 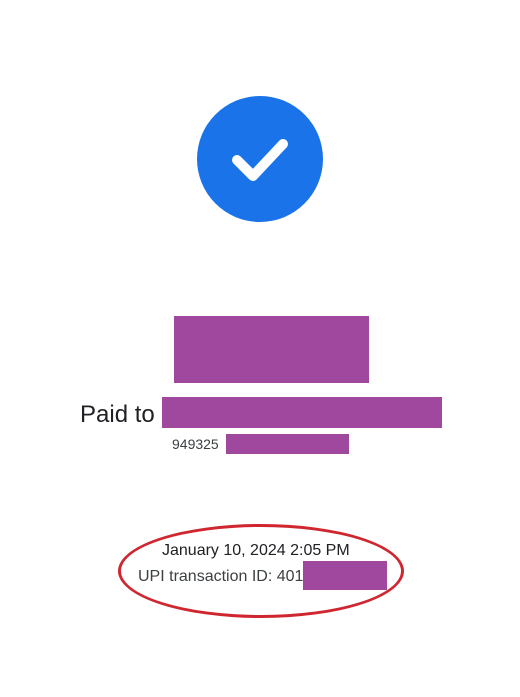 I want to click on success-check-badge, so click(x=260, y=159).